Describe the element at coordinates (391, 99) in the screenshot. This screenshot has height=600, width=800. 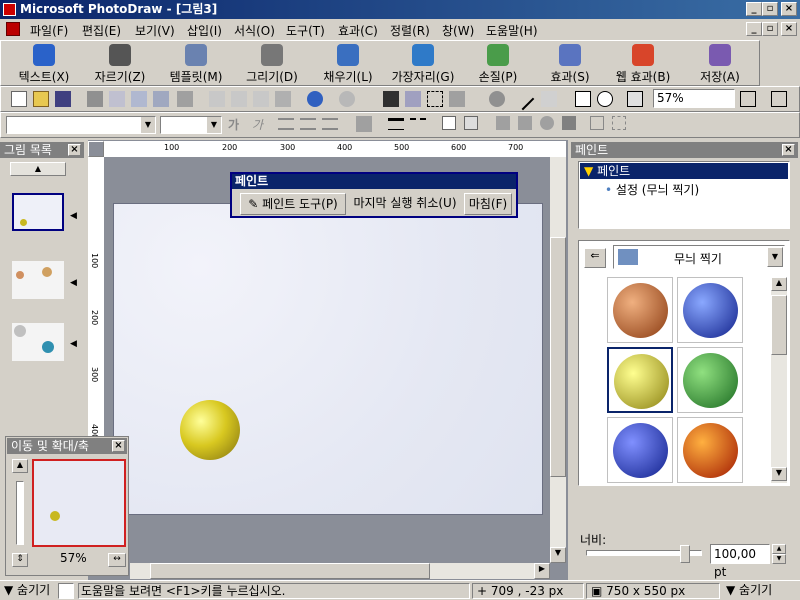
I see `pointer-icon` at that location.